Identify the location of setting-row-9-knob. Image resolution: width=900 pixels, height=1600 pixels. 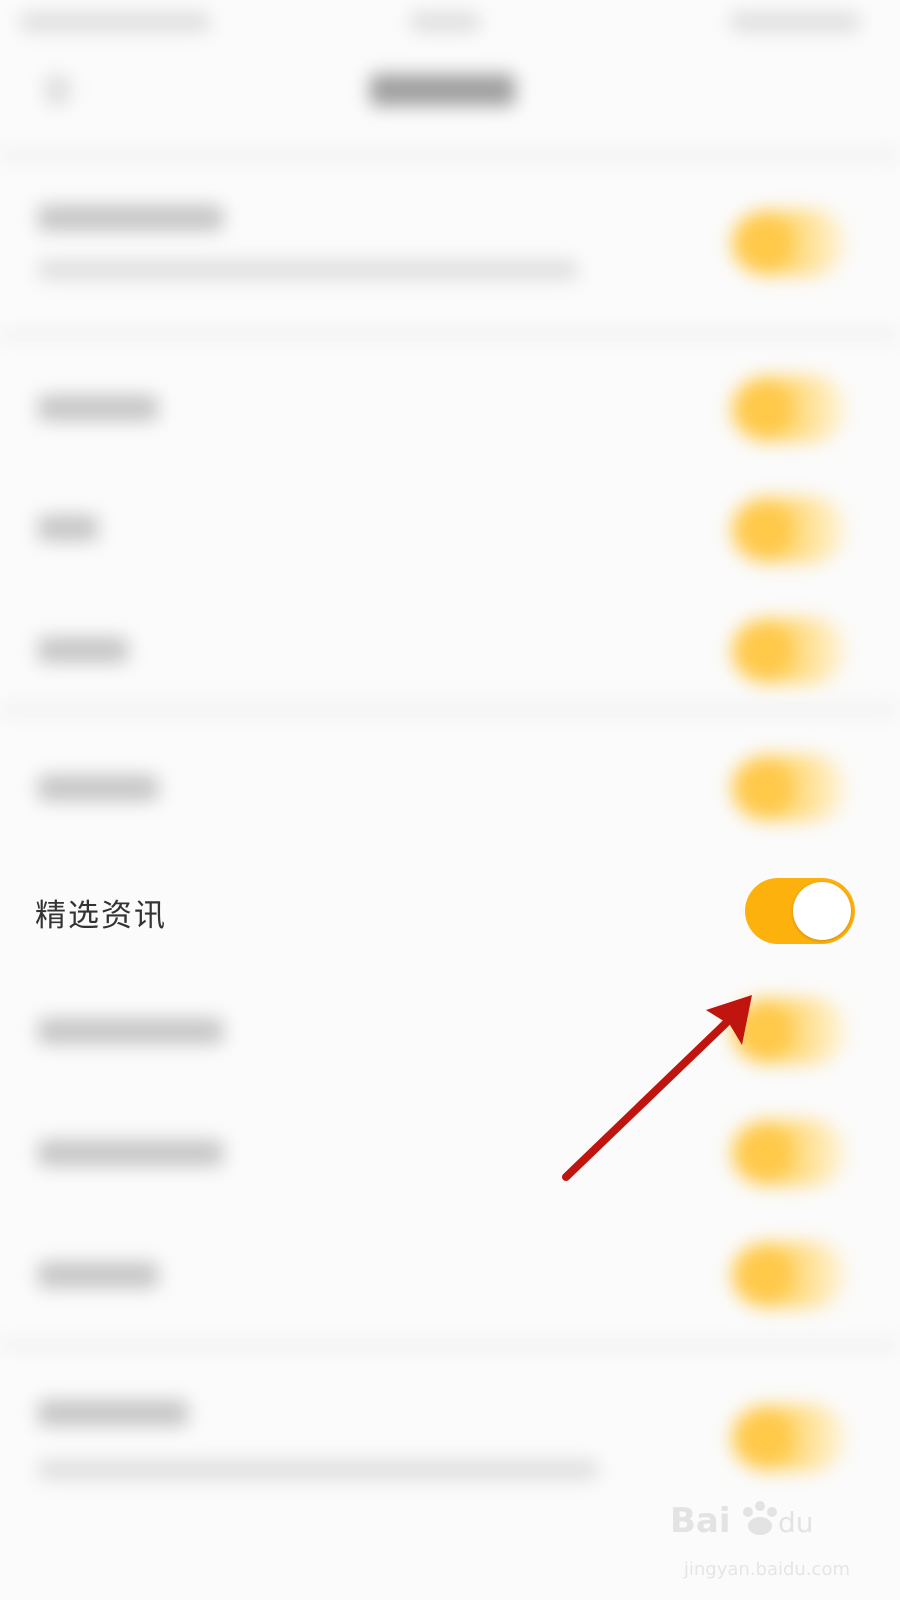
(763, 1275).